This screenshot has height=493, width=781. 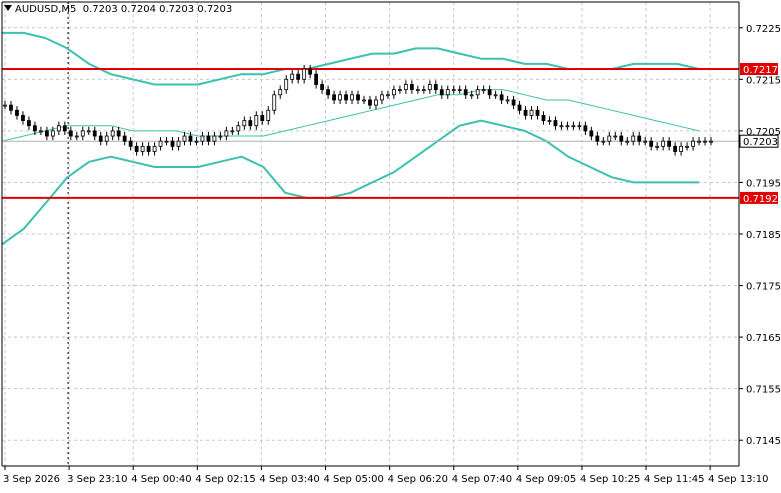 What do you see at coordinates (97, 479) in the screenshot?
I see `x-tick-label: 3 Sep 23:10` at bounding box center [97, 479].